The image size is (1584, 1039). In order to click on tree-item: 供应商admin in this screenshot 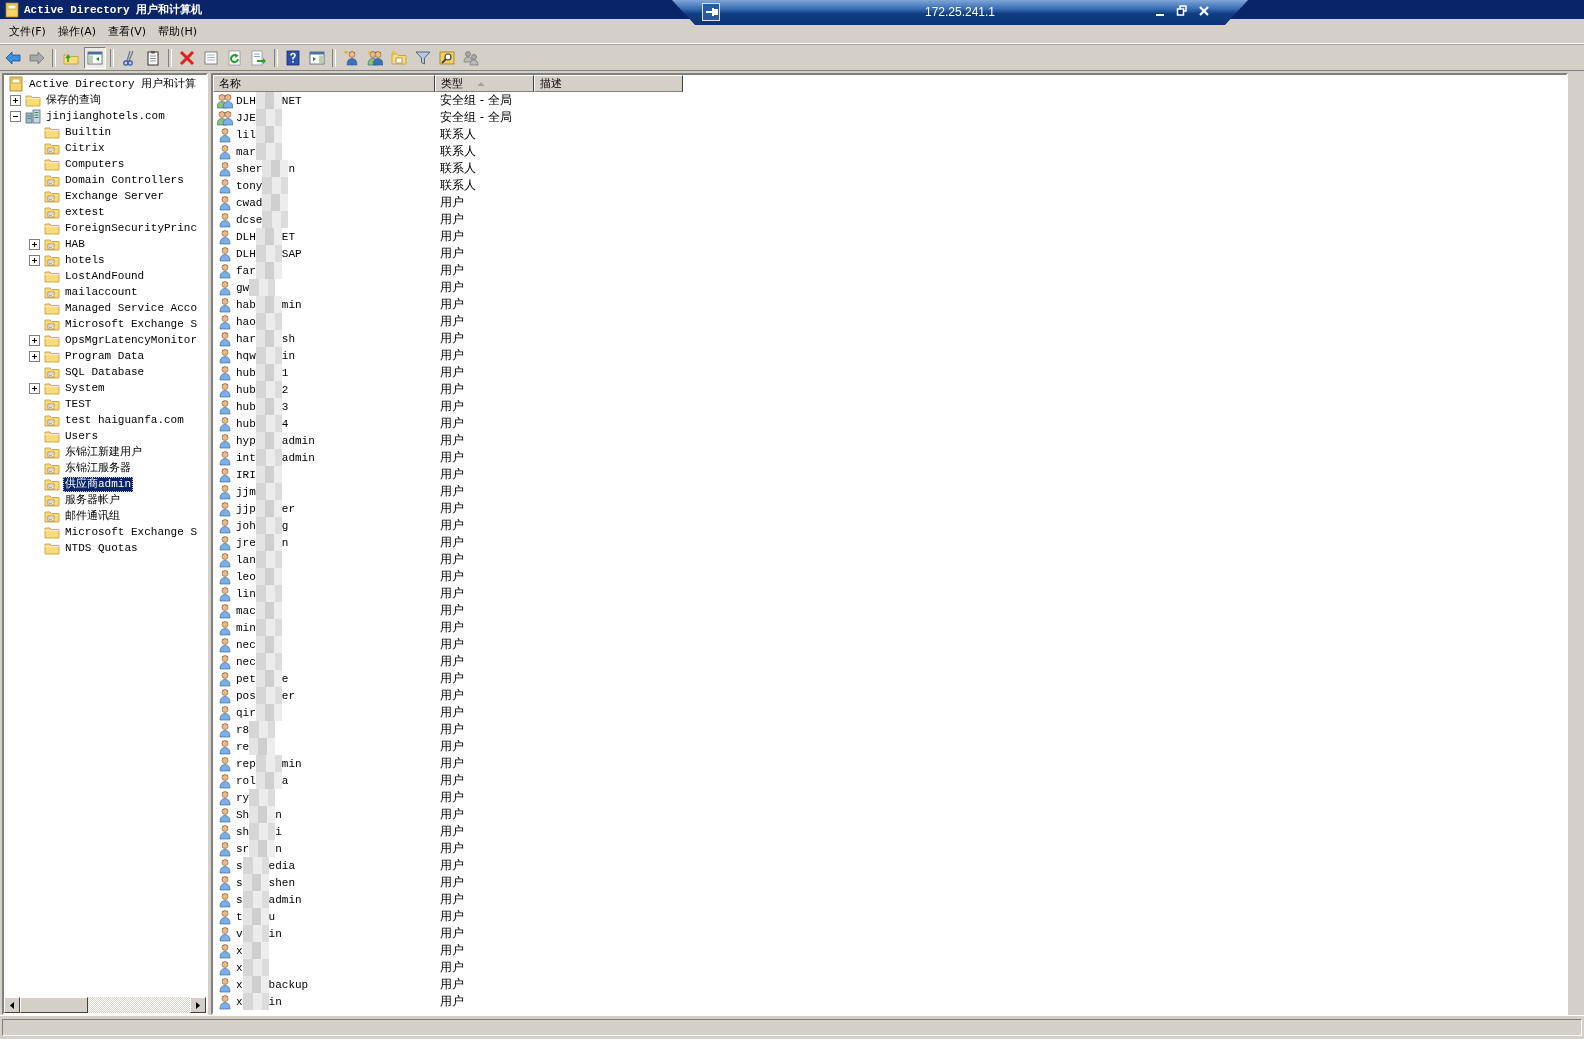, I will do `click(98, 484)`.